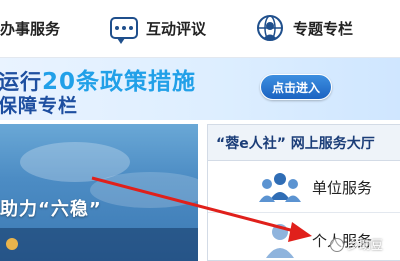 This screenshot has height=261, width=400. Describe the element at coordinates (99, 244) in the screenshot. I see `slider-caption-bar` at that location.